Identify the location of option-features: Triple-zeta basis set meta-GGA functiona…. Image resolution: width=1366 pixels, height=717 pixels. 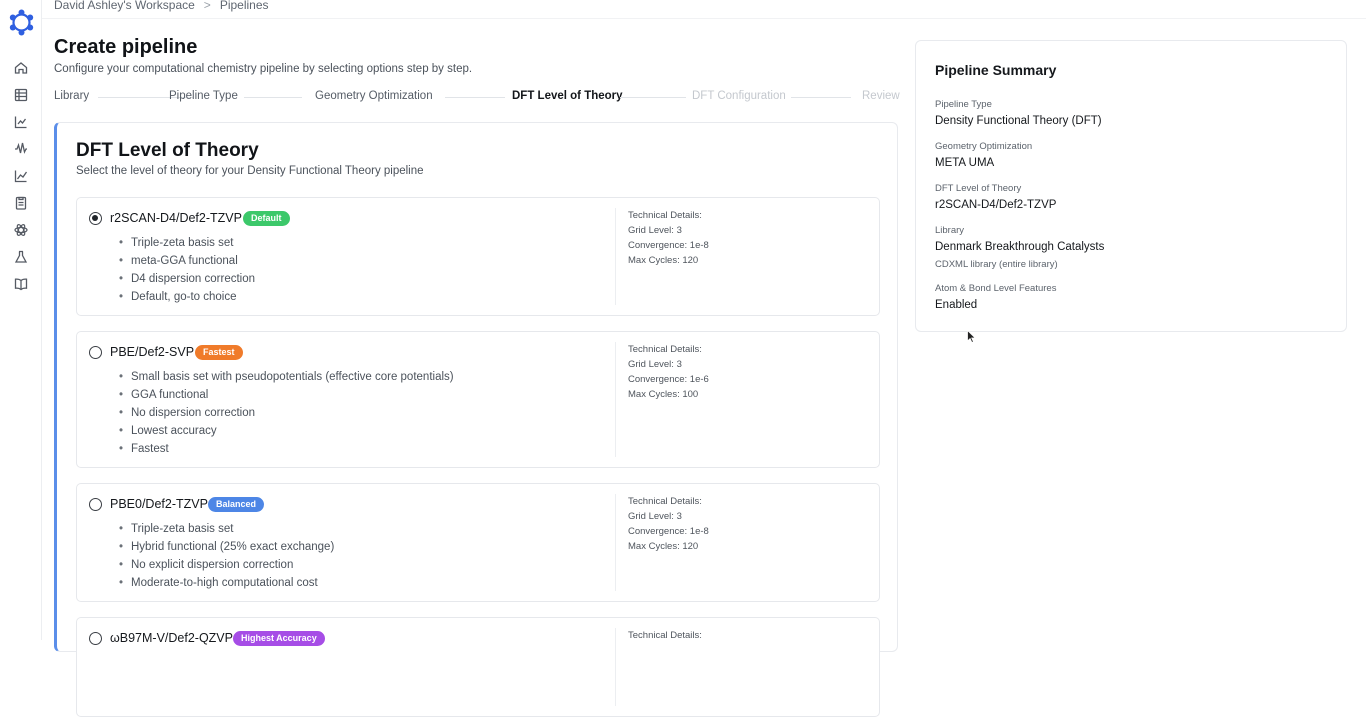
(187, 270).